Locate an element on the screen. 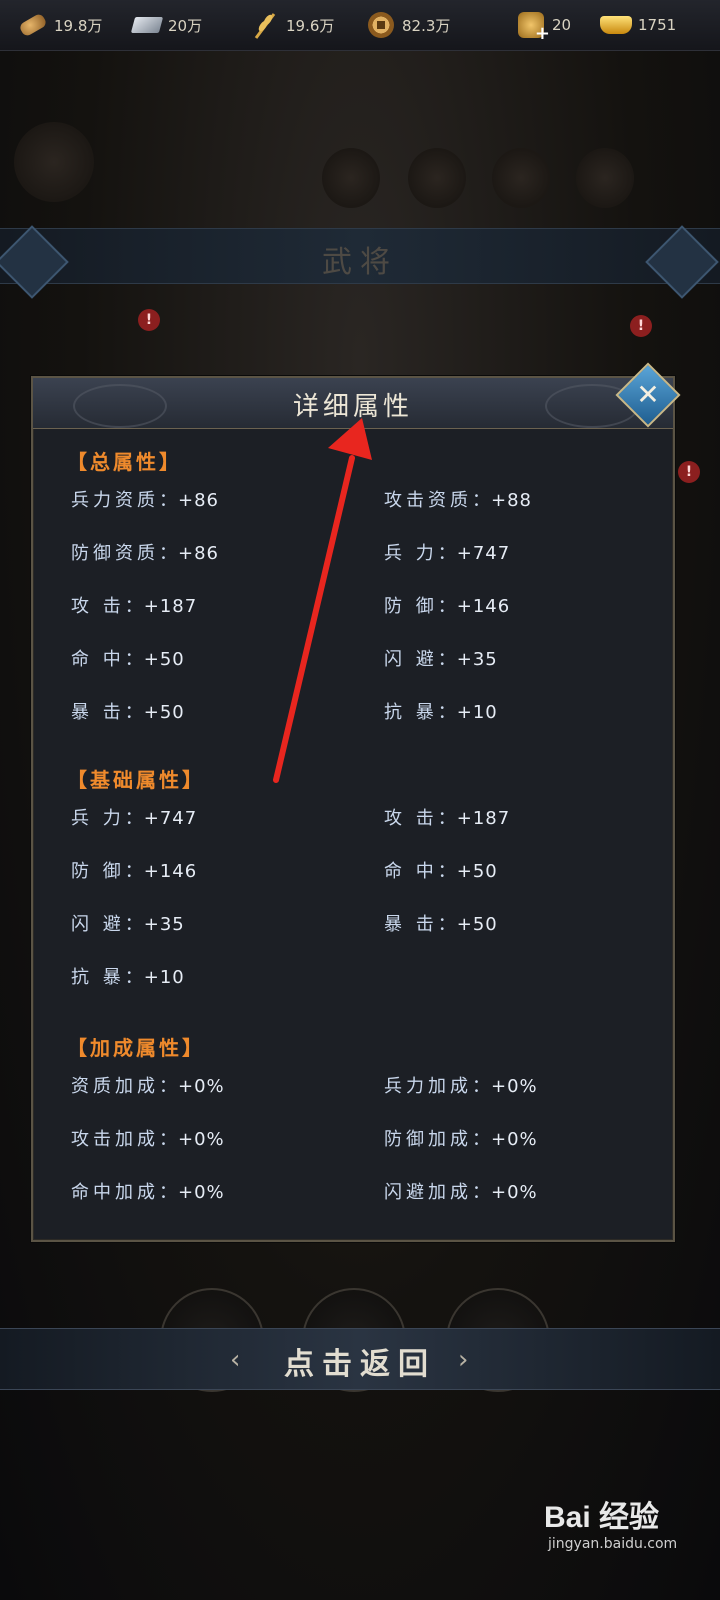 This screenshot has width=720, height=1600. attribute-item: 资质加成：+0% is located at coordinates (148, 1085).